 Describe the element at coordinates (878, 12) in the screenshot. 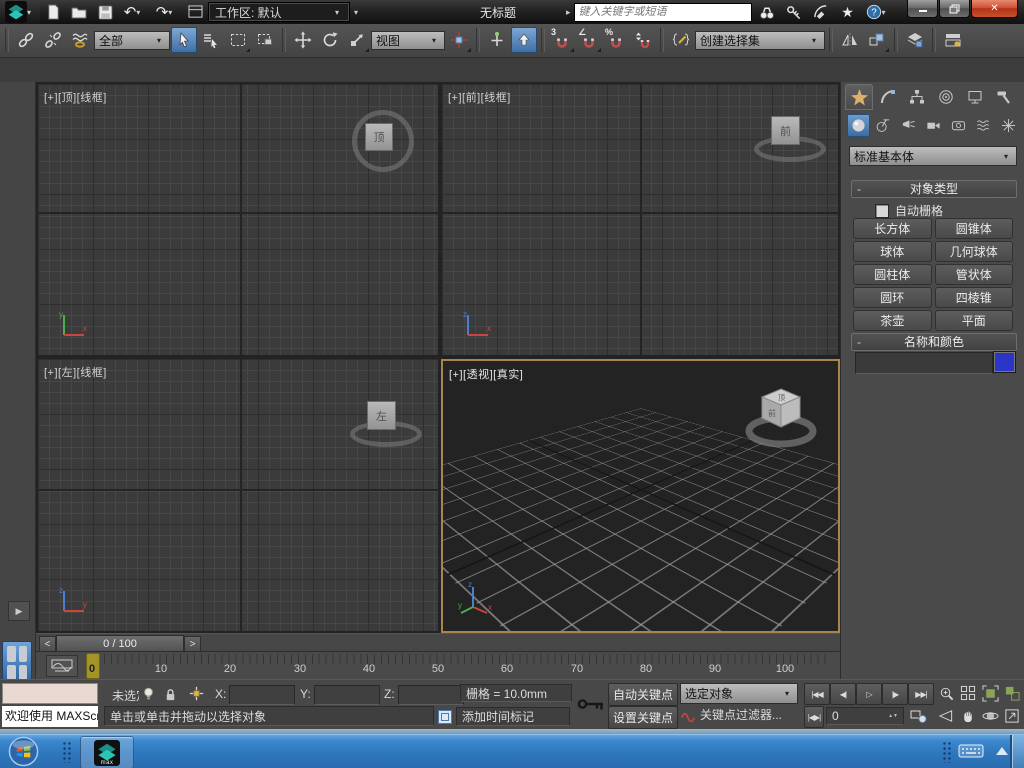

I see `help-button: ? ▾` at that location.